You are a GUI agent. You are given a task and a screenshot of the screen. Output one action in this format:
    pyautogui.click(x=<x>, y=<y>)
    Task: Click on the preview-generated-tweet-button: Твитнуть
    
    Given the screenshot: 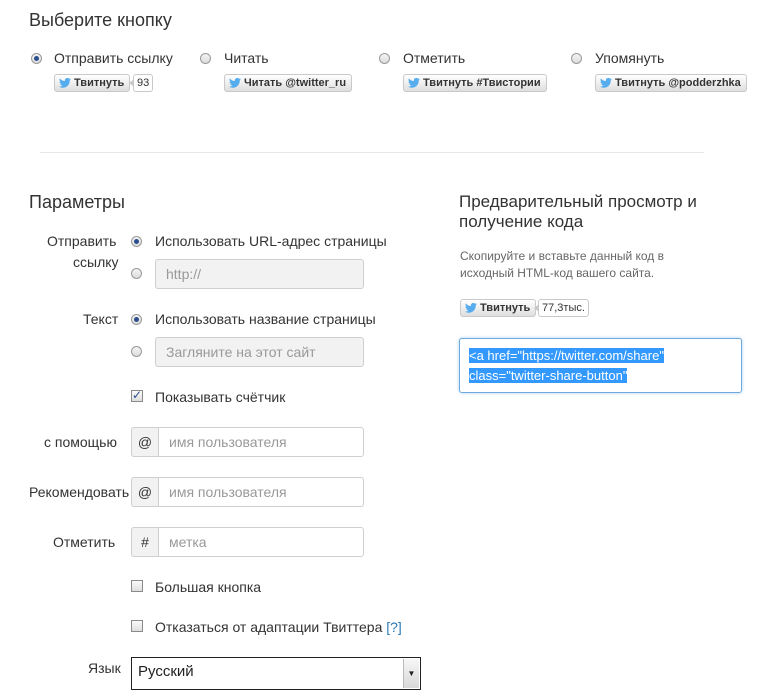 What is the action you would take?
    pyautogui.click(x=498, y=308)
    